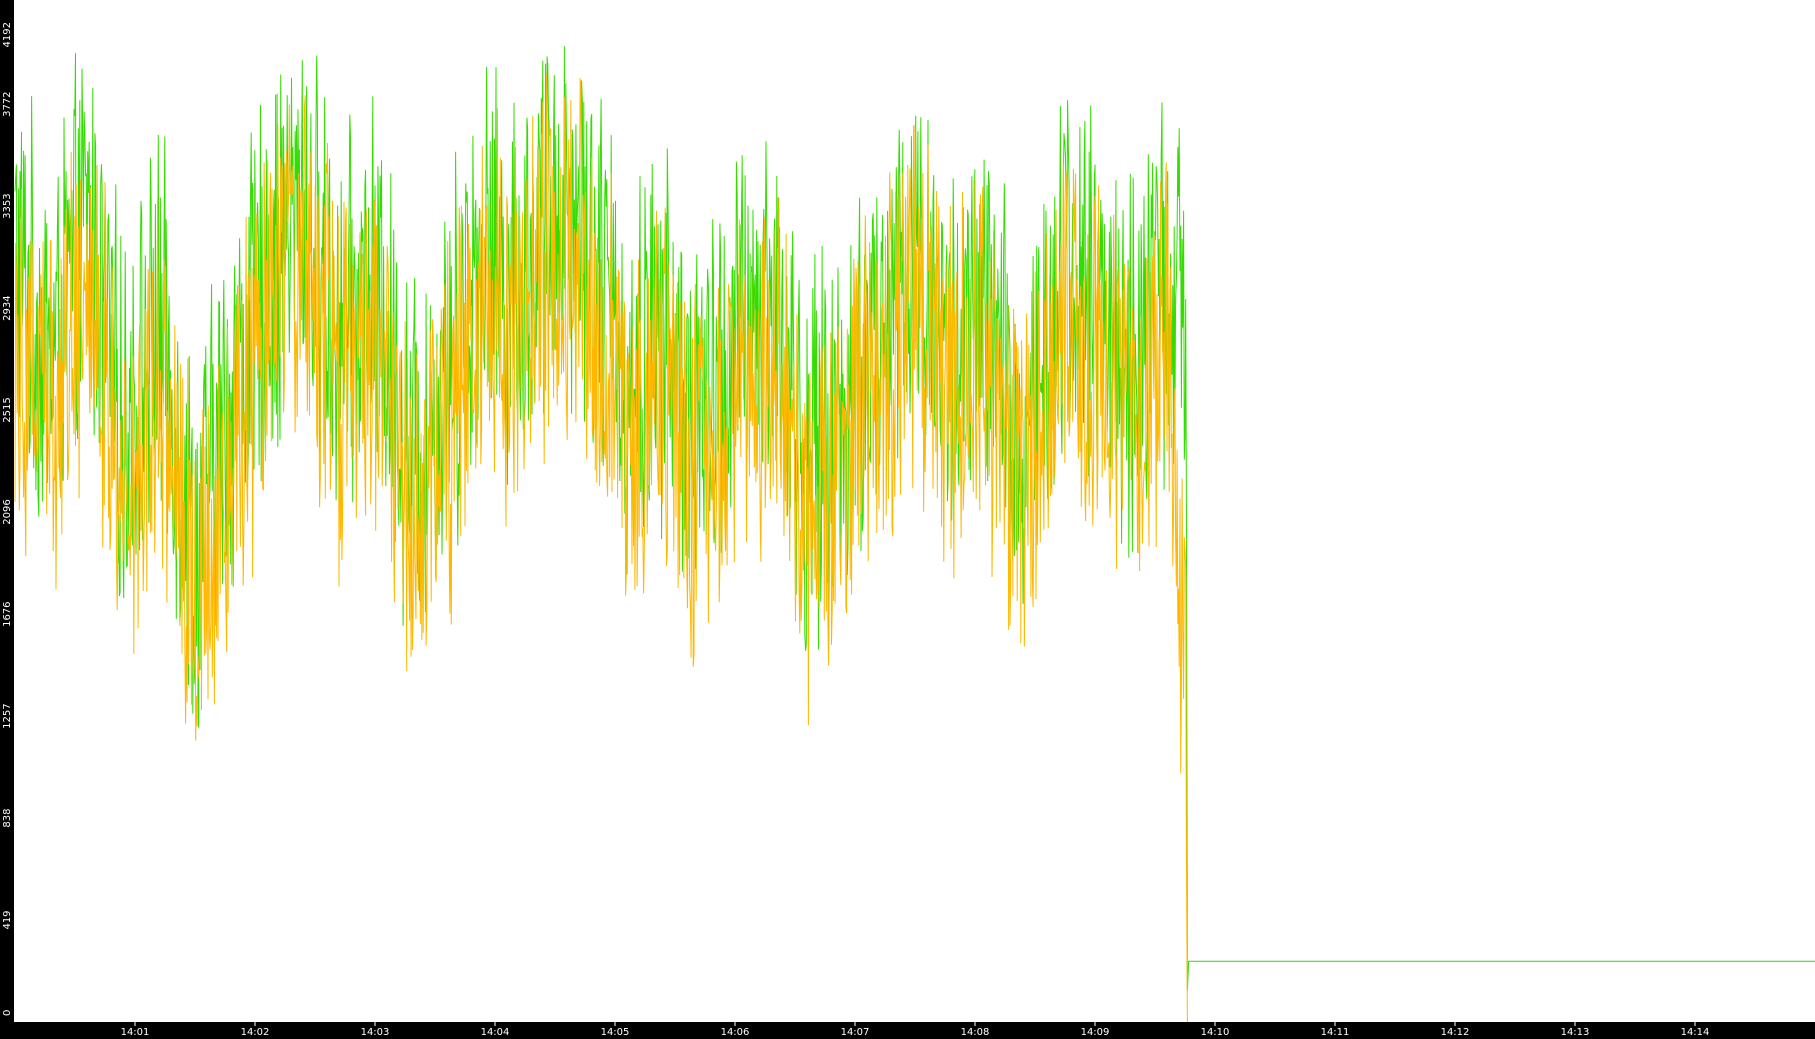  What do you see at coordinates (7, 103) in the screenshot?
I see `y-tick-label: 3772` at bounding box center [7, 103].